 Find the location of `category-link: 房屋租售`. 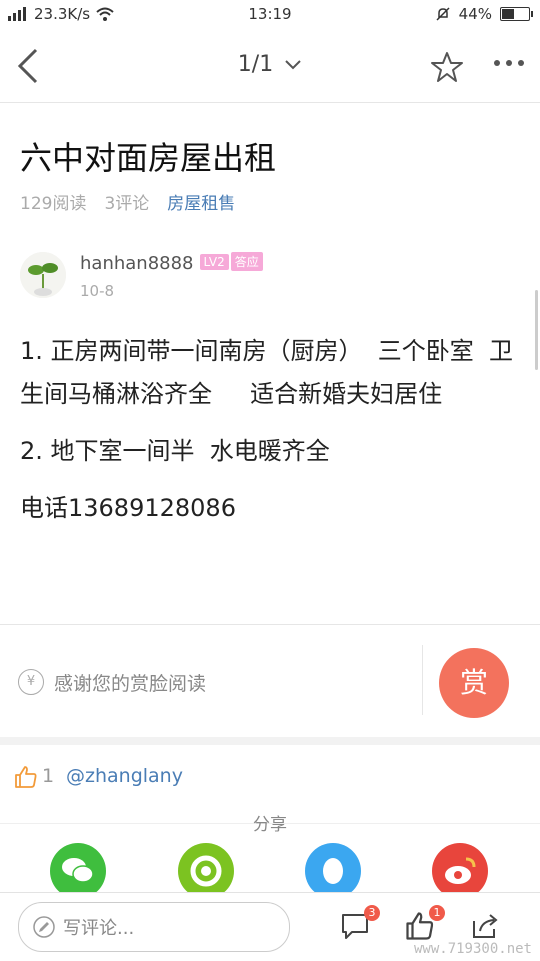

category-link: 房屋租售 is located at coordinates (201, 201).